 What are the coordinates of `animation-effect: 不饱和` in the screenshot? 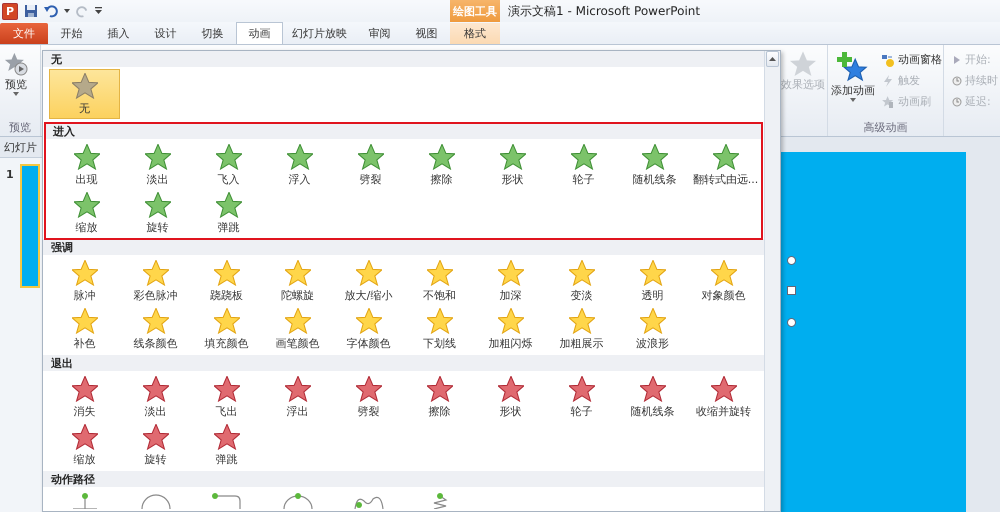 It's located at (439, 281).